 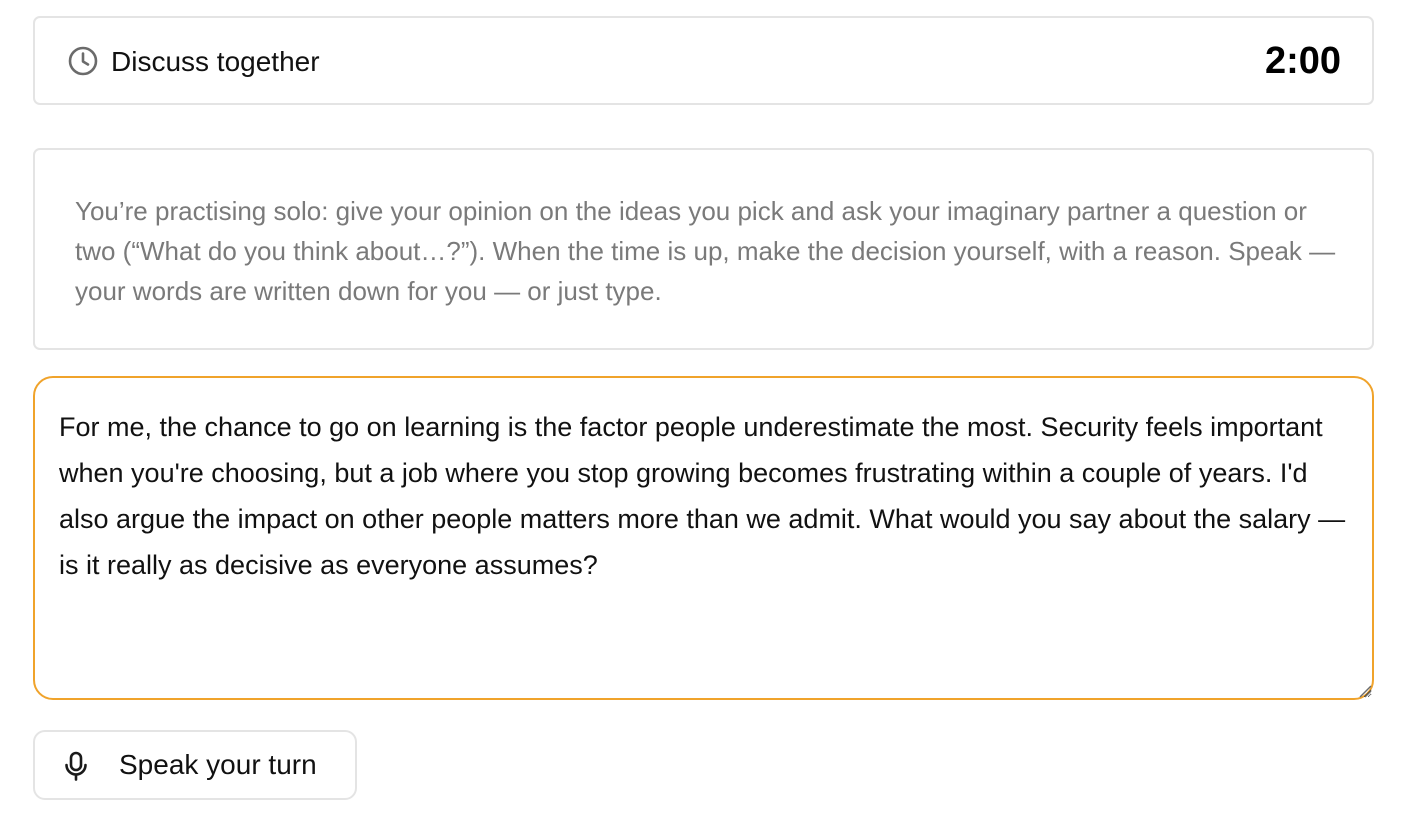 What do you see at coordinates (215, 61) in the screenshot?
I see `discussion-title: Discuss together` at bounding box center [215, 61].